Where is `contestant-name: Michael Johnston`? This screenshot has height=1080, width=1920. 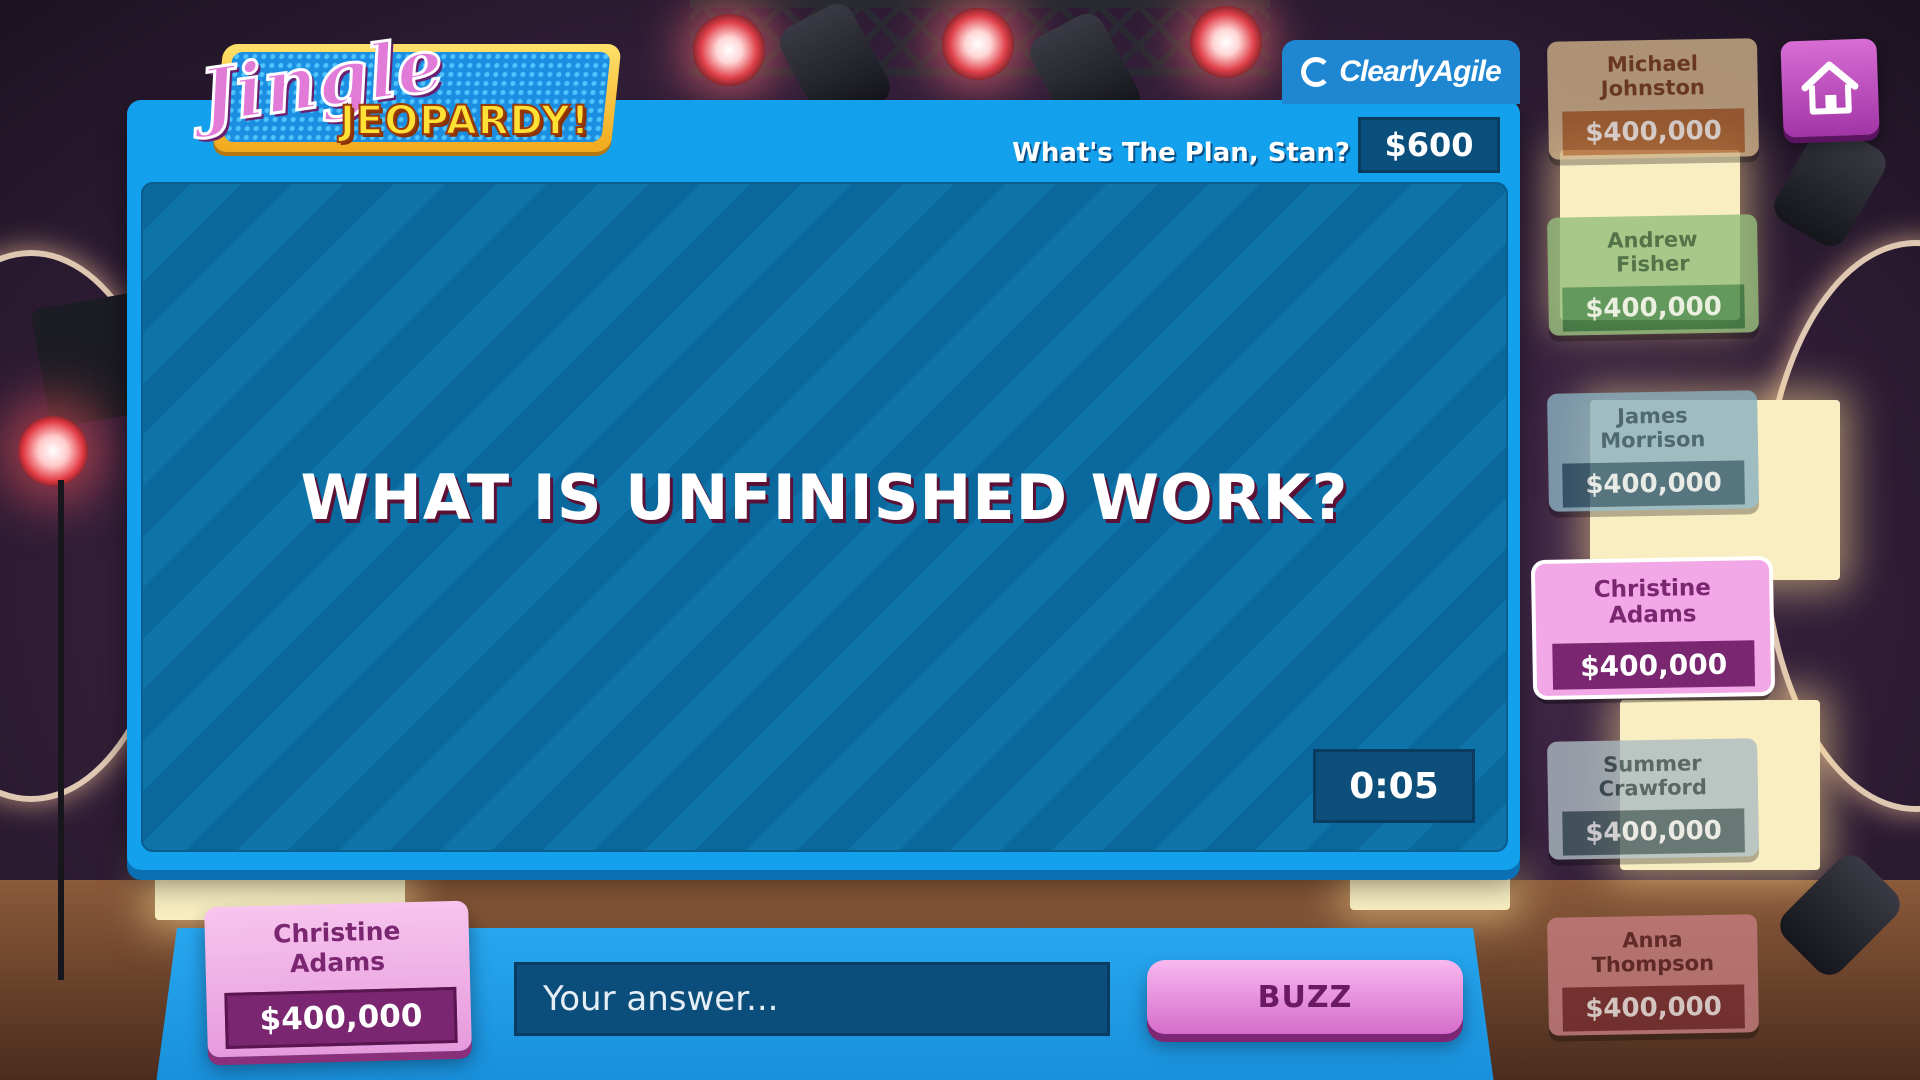
contestant-name: Michael Johnston is located at coordinates (1653, 76).